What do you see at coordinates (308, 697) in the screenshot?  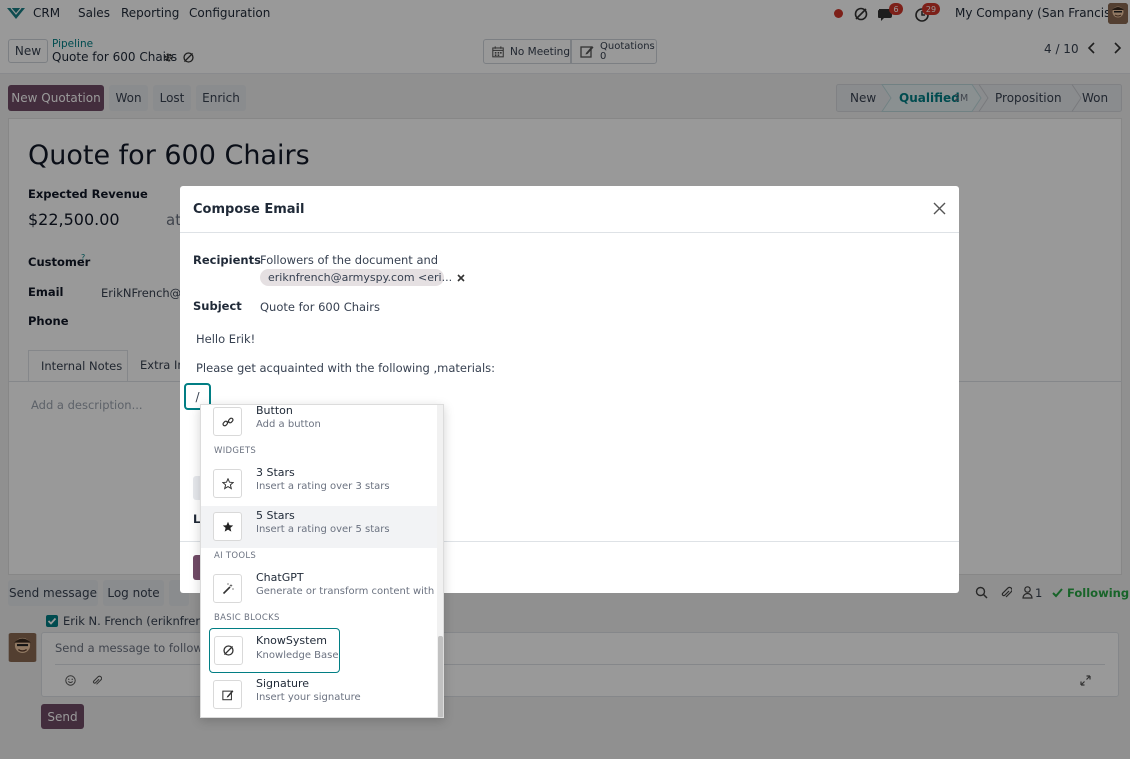 I see `powerbox-item-desc: Insert your signature` at bounding box center [308, 697].